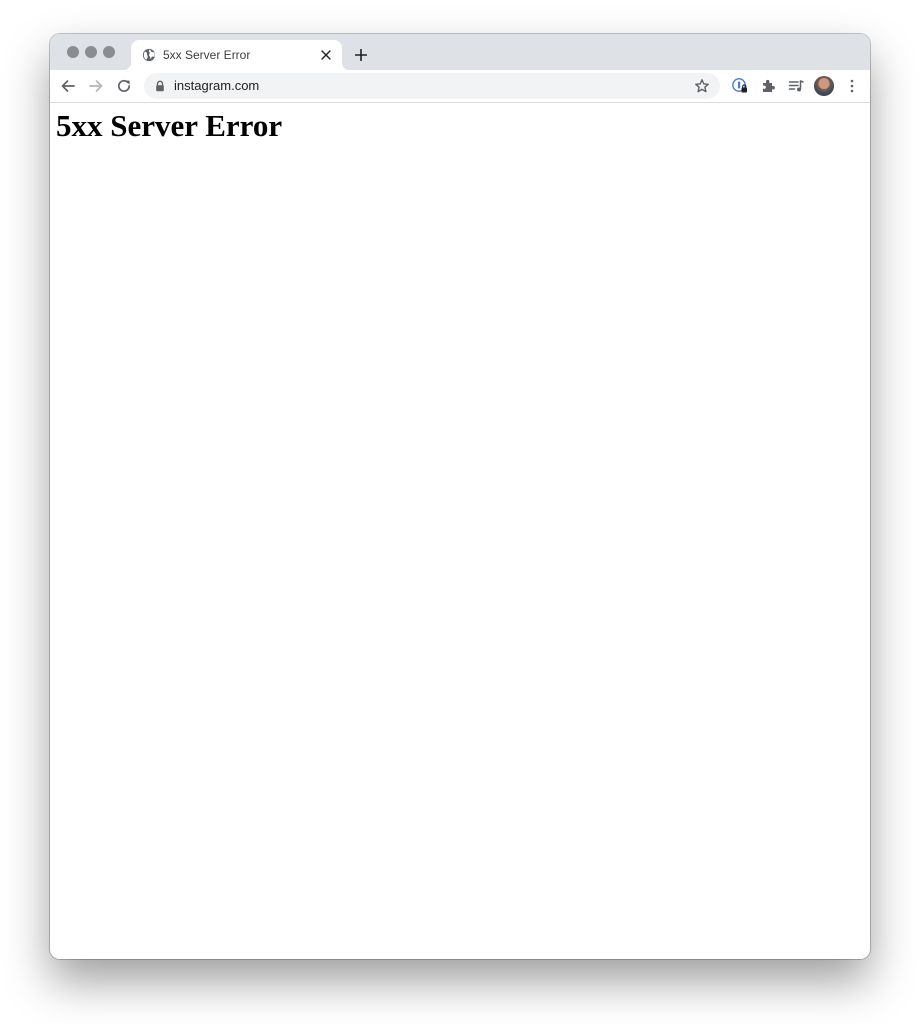 The image size is (920, 1024). I want to click on media-control-button, so click(796, 86).